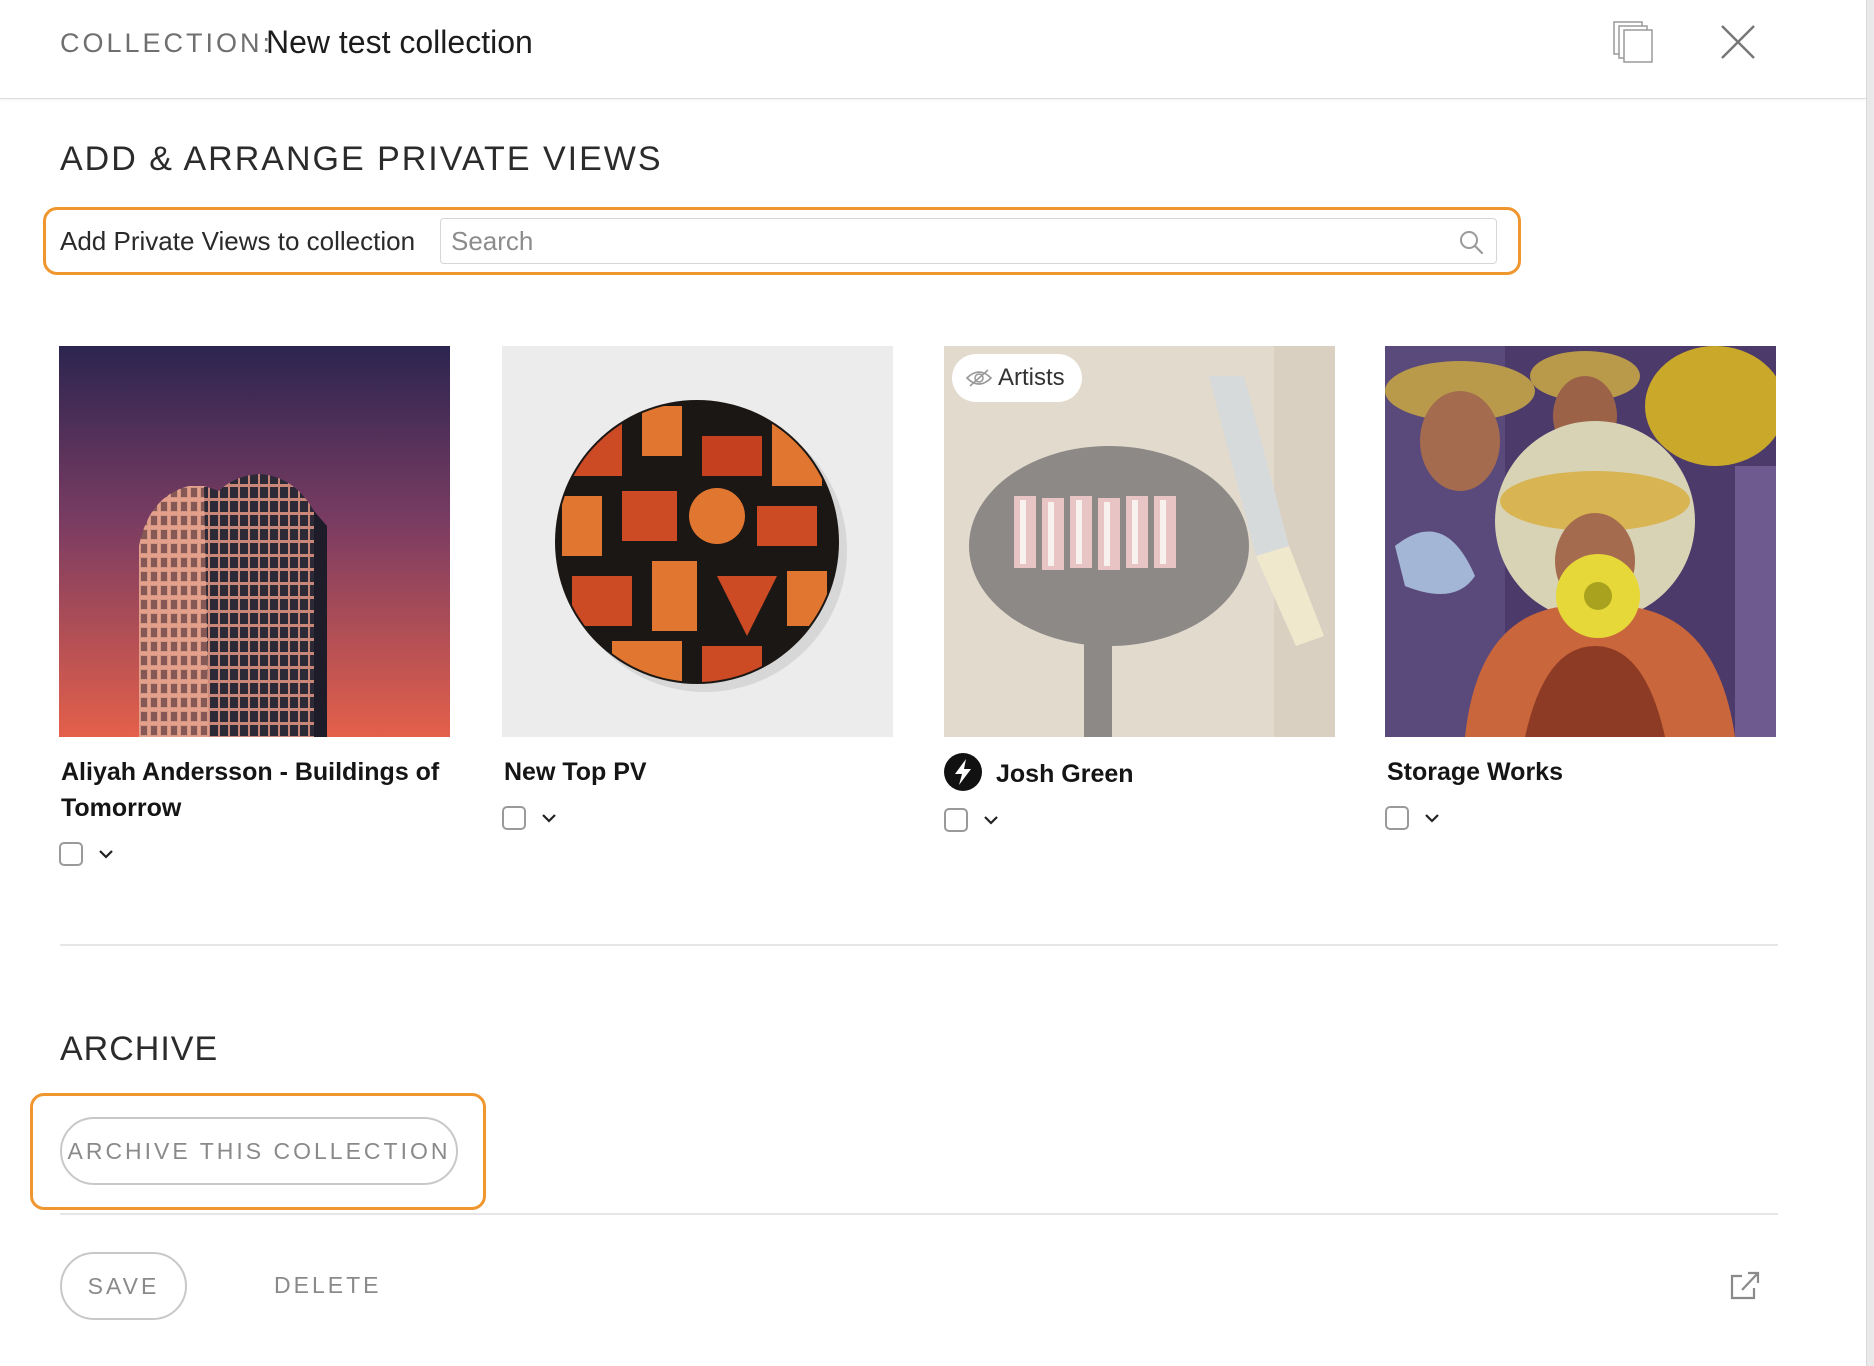 This screenshot has height=1366, width=1874. I want to click on section-heading-archive: ARCHIVE, so click(139, 1049).